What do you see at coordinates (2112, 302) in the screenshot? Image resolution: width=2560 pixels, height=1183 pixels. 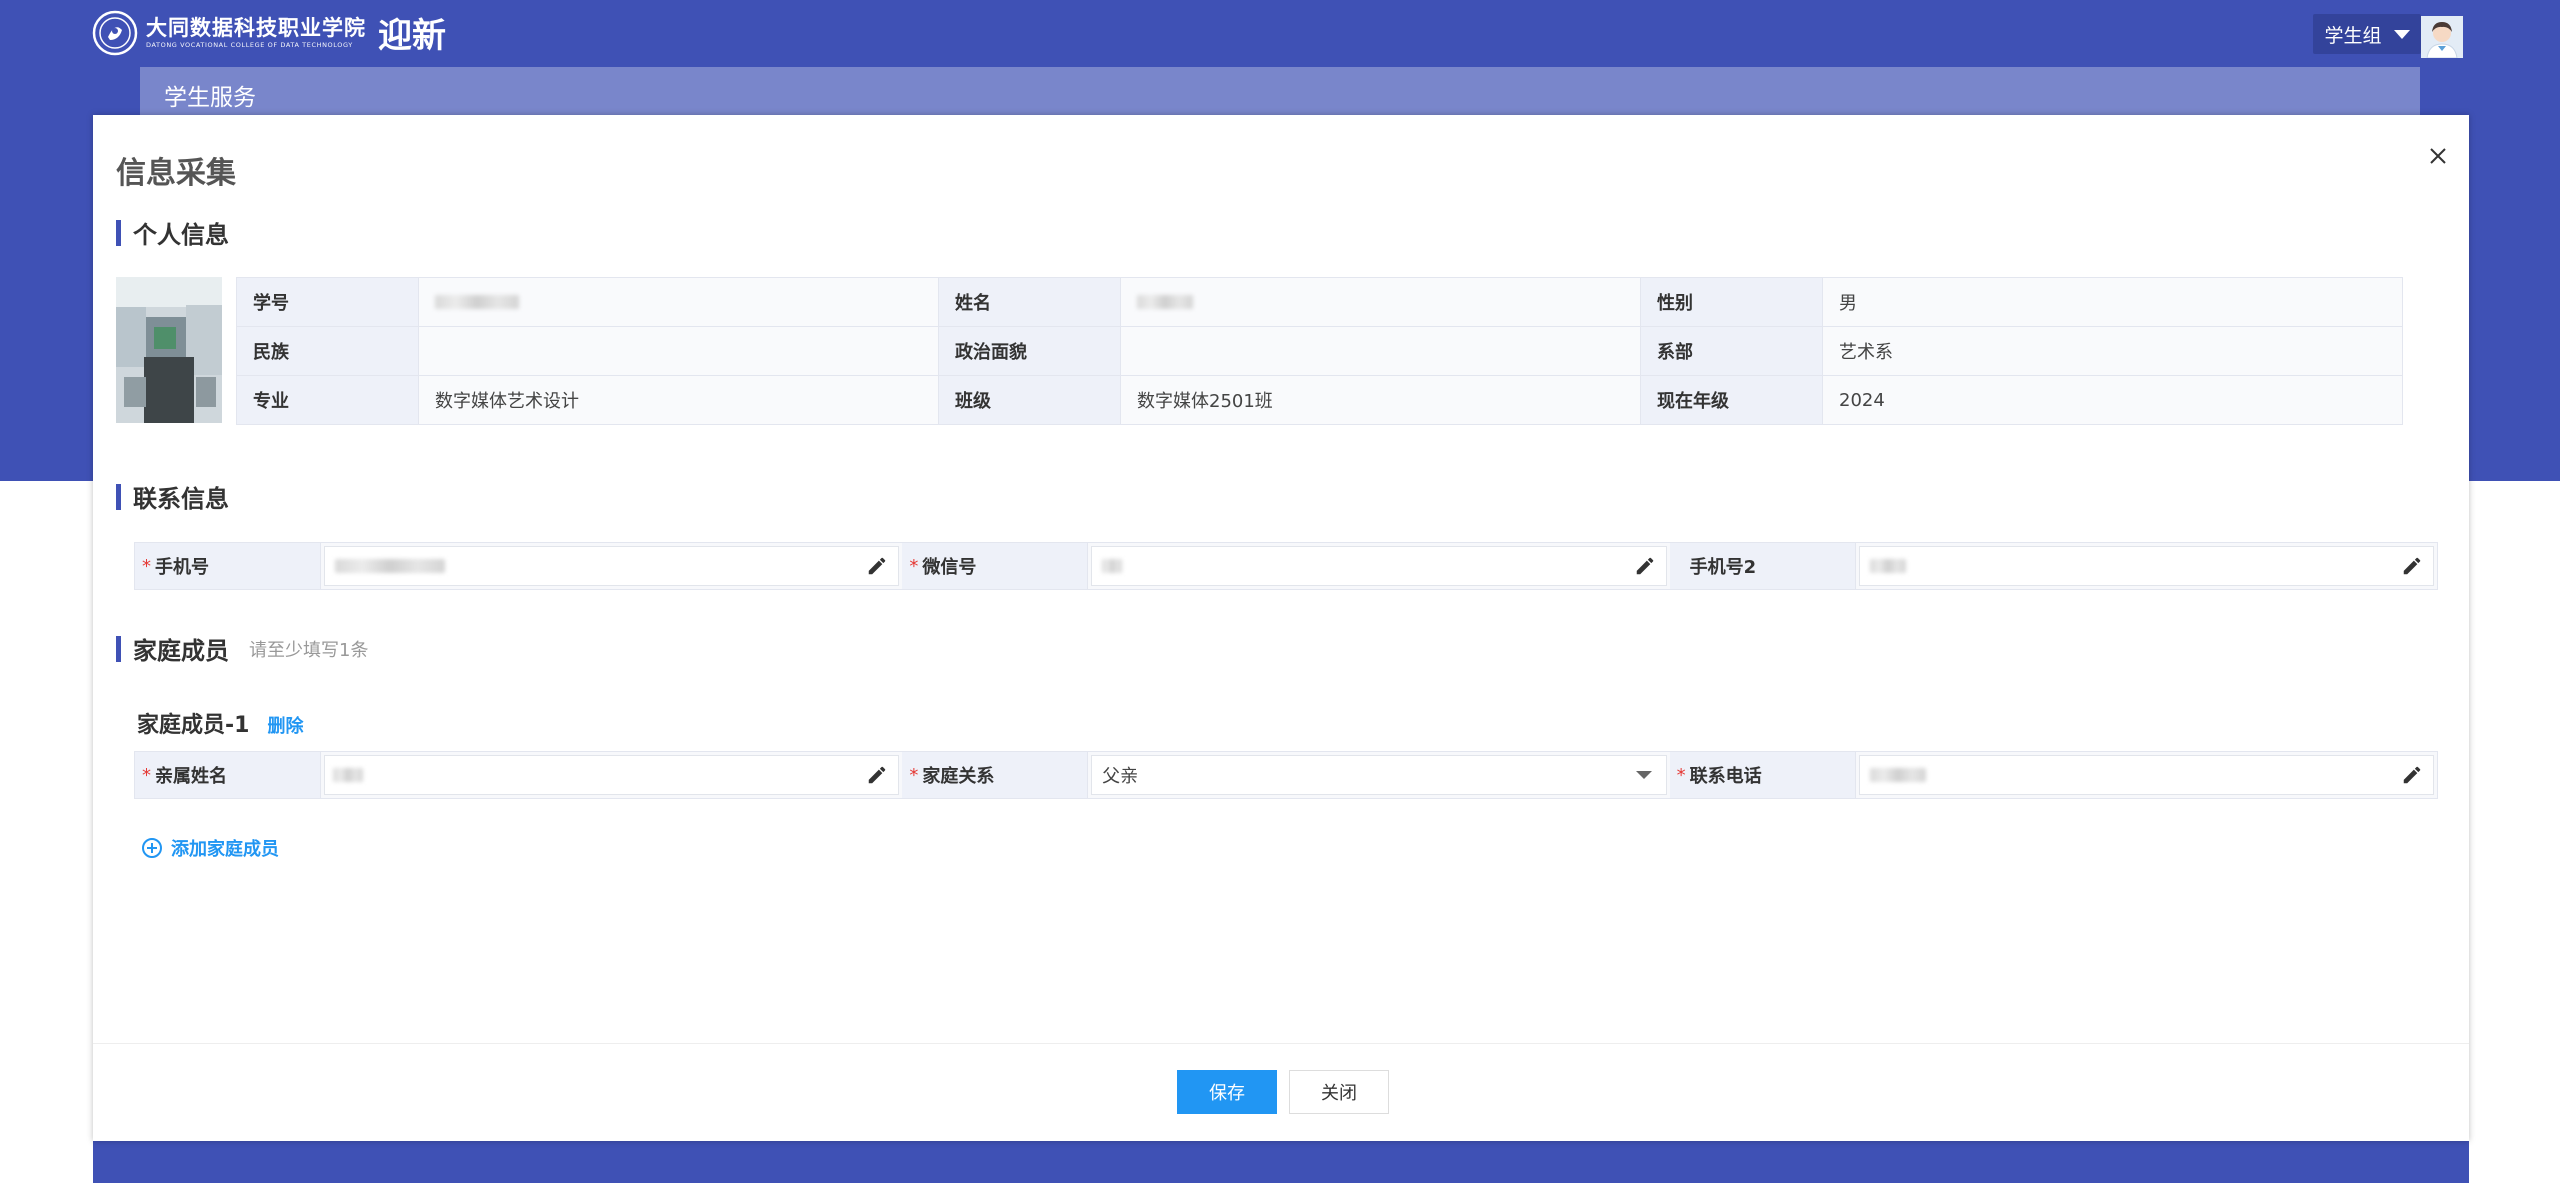 I see `gender-value: 男` at bounding box center [2112, 302].